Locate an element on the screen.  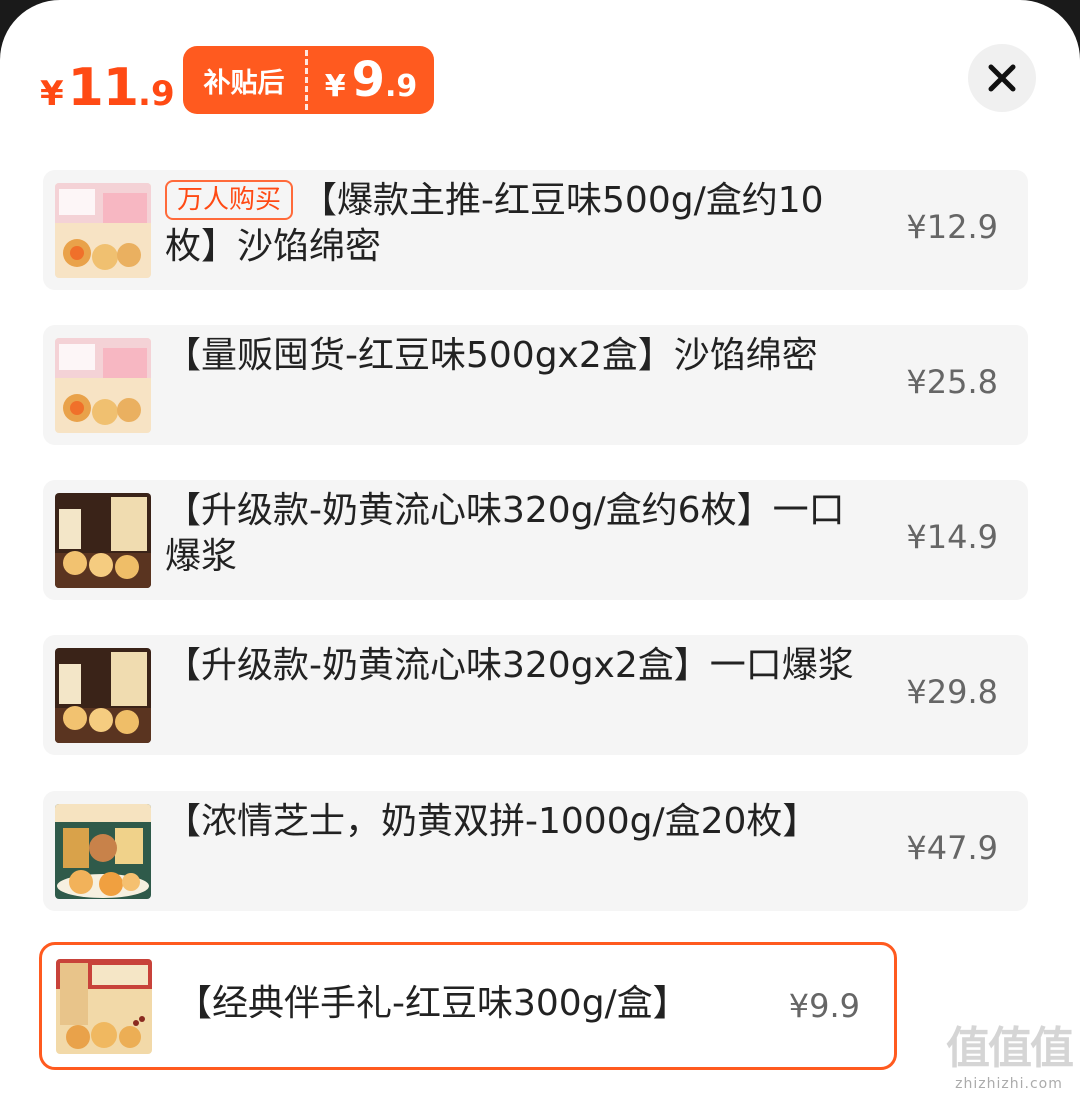
sku-option-4: 【升级款-奶黄流心味320gx2盒】一口爆浆 ¥29.8 is located at coordinates (535, 695).